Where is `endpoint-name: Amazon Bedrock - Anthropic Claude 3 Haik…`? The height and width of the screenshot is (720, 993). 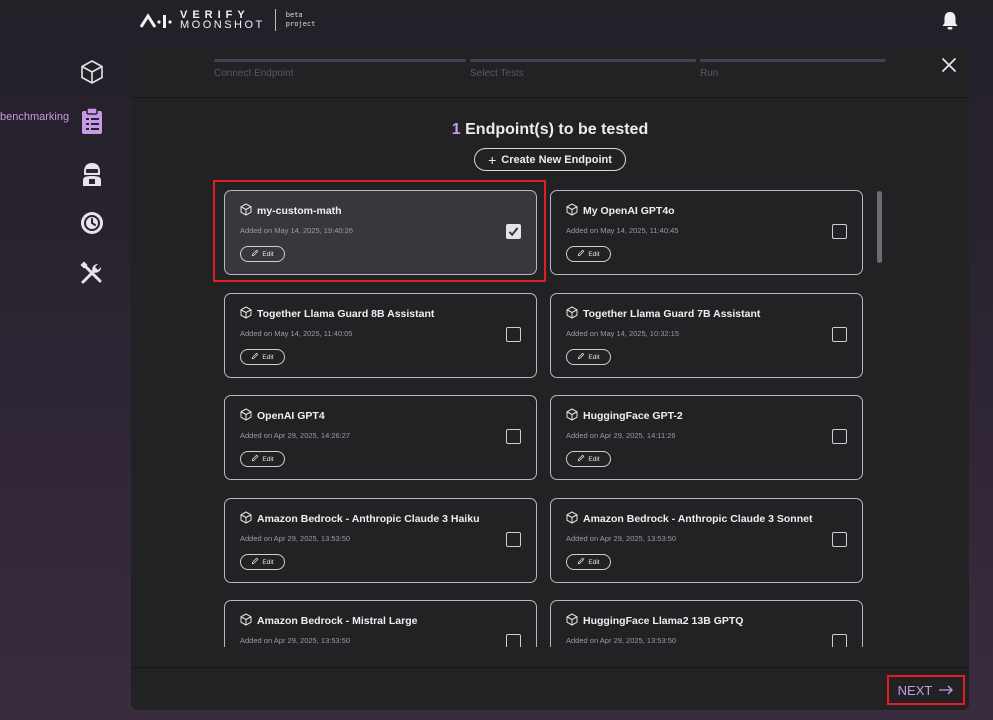 endpoint-name: Amazon Bedrock - Anthropic Claude 3 Haik… is located at coordinates (359, 519).